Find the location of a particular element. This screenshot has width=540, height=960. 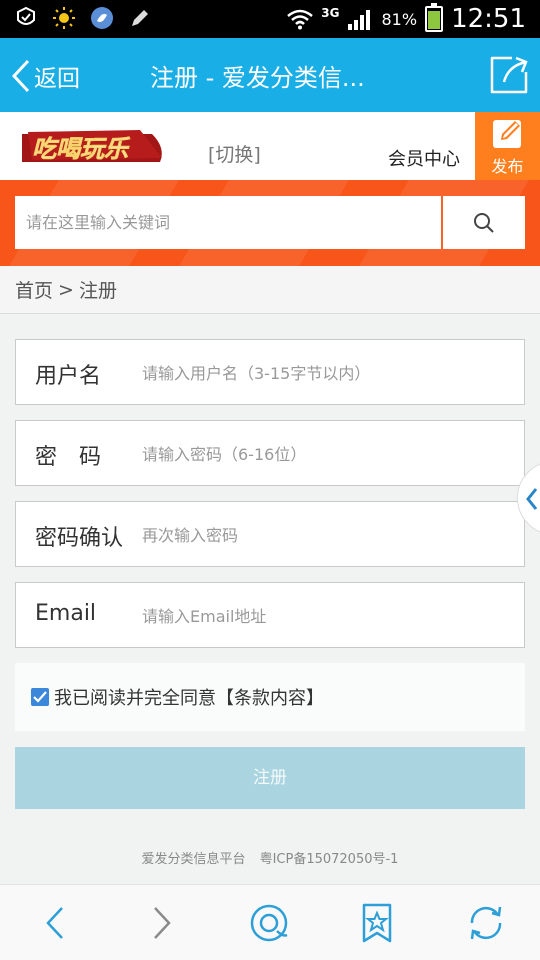

confirm-password-field: 密码确认 is located at coordinates (270, 534).